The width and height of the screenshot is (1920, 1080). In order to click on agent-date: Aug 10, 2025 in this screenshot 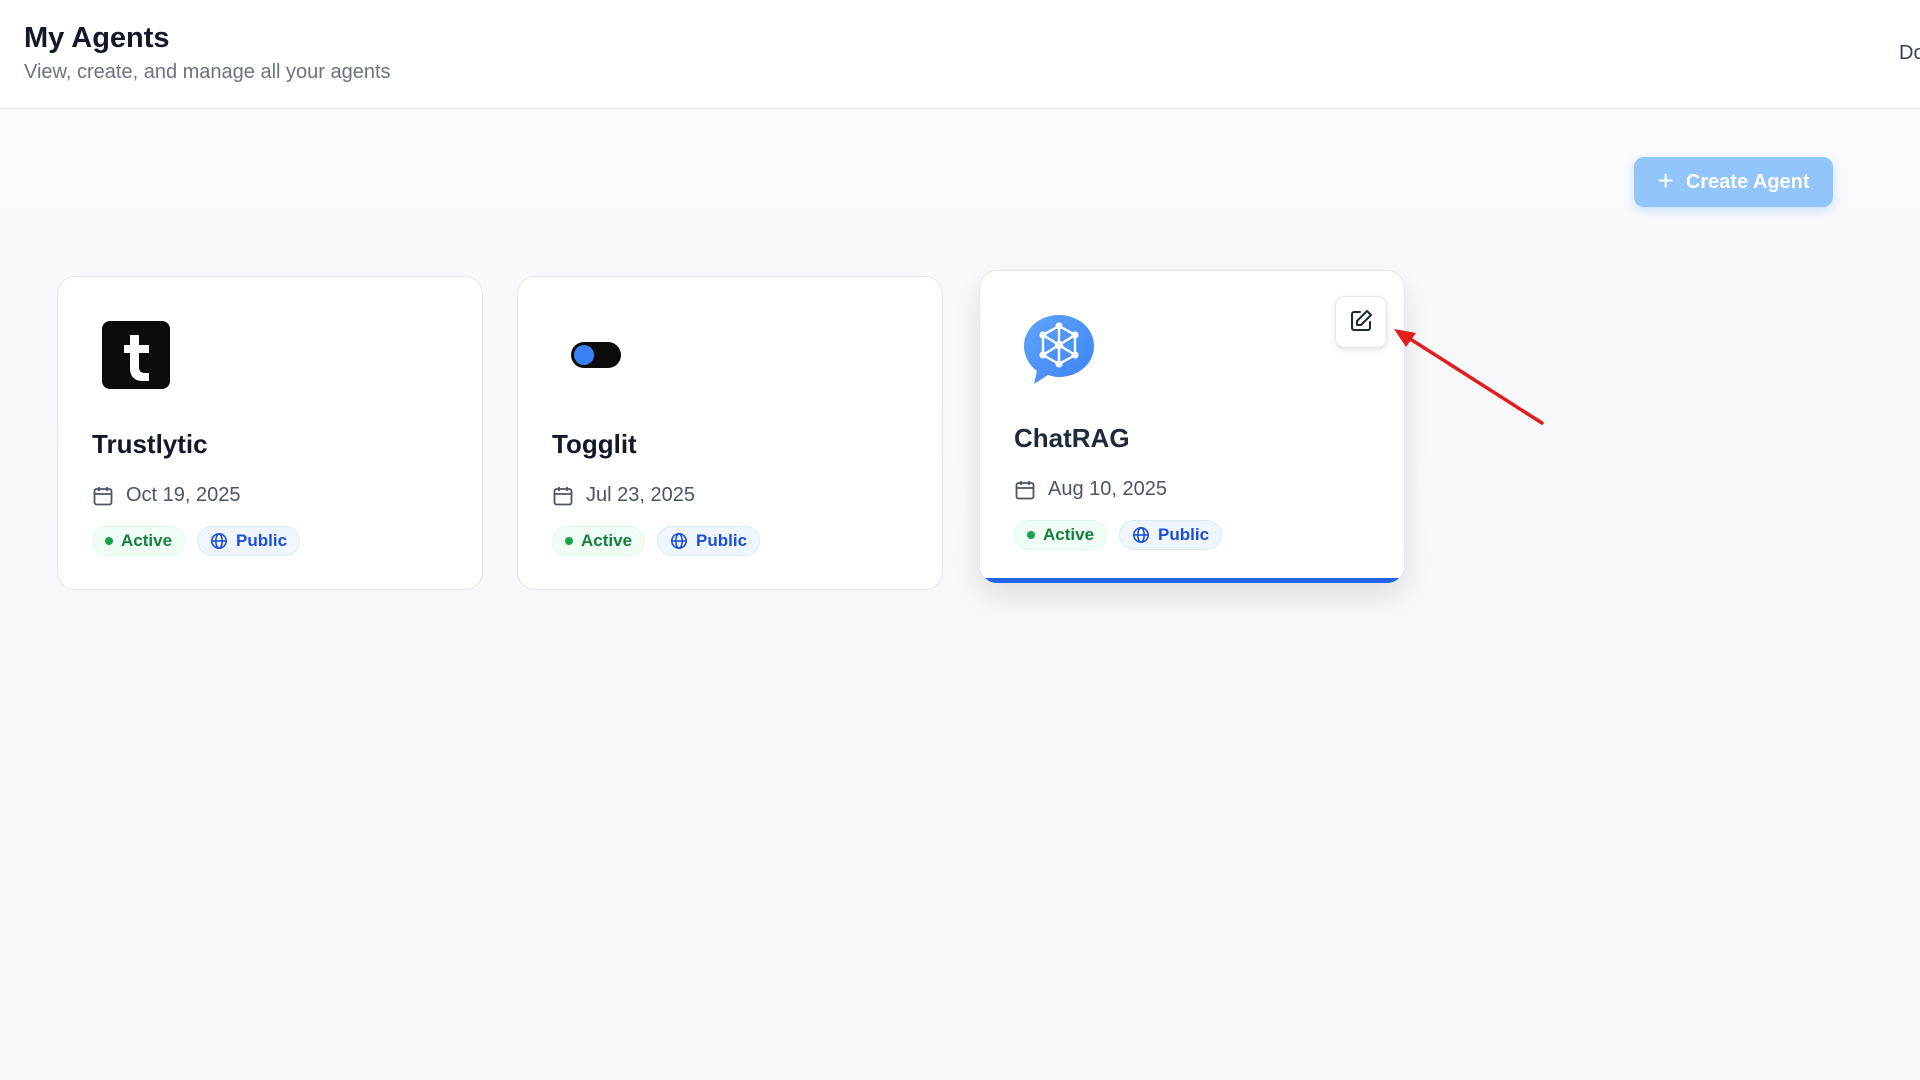, I will do `click(1107, 489)`.